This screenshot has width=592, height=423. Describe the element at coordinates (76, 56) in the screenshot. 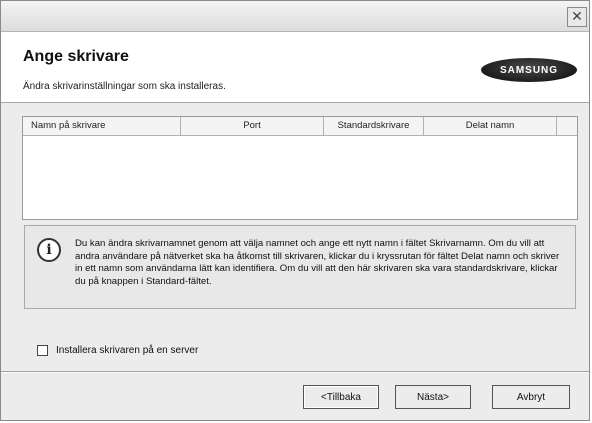

I see `page-title: Ange skrivare` at that location.